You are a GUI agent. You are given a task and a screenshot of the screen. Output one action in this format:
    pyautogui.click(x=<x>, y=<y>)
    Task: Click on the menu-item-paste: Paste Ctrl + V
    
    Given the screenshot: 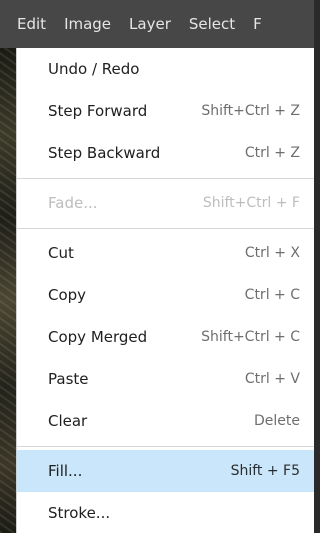 What is the action you would take?
    pyautogui.click(x=165, y=379)
    